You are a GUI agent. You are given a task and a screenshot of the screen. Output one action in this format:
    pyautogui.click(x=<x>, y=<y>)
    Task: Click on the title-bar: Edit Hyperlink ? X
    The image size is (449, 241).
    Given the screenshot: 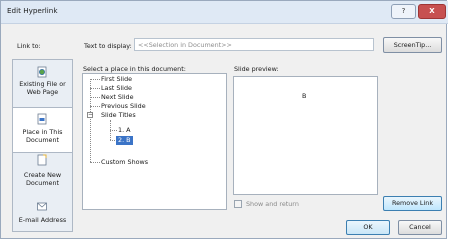 What is the action you would take?
    pyautogui.click(x=224, y=12)
    